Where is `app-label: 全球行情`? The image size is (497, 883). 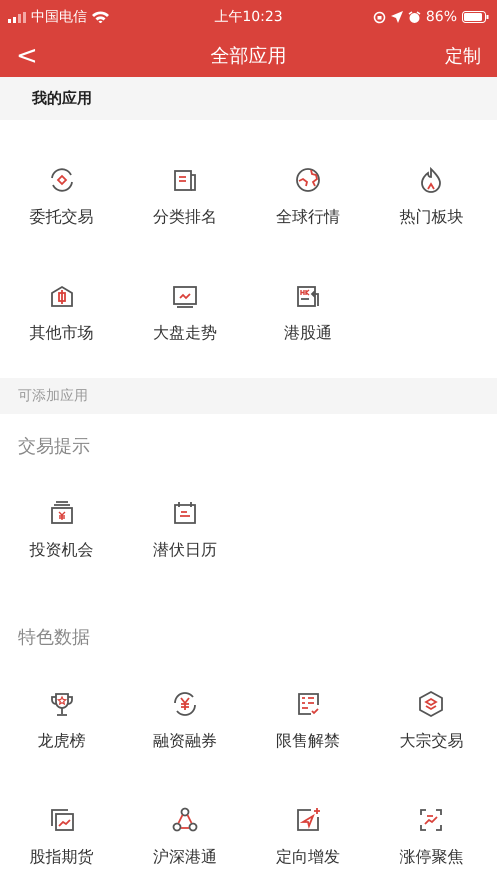
app-label: 全球行情 is located at coordinates (308, 217).